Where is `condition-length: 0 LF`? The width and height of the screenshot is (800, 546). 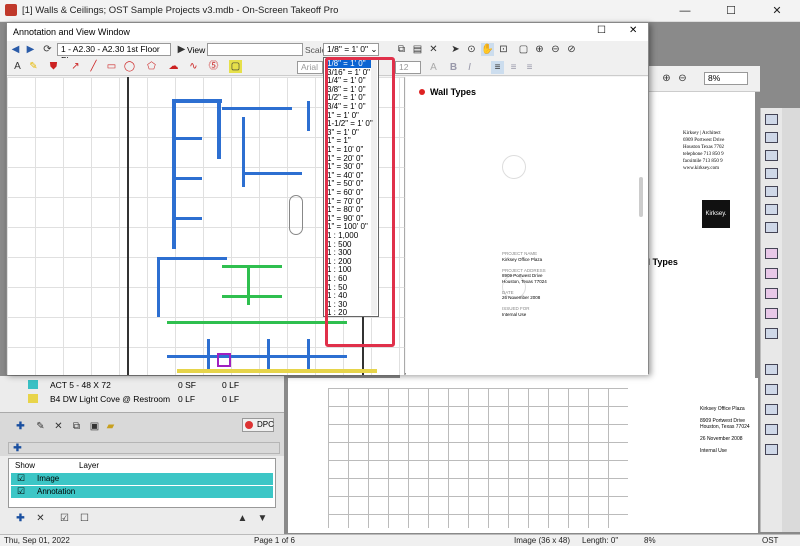 condition-length: 0 LF is located at coordinates (231, 385).